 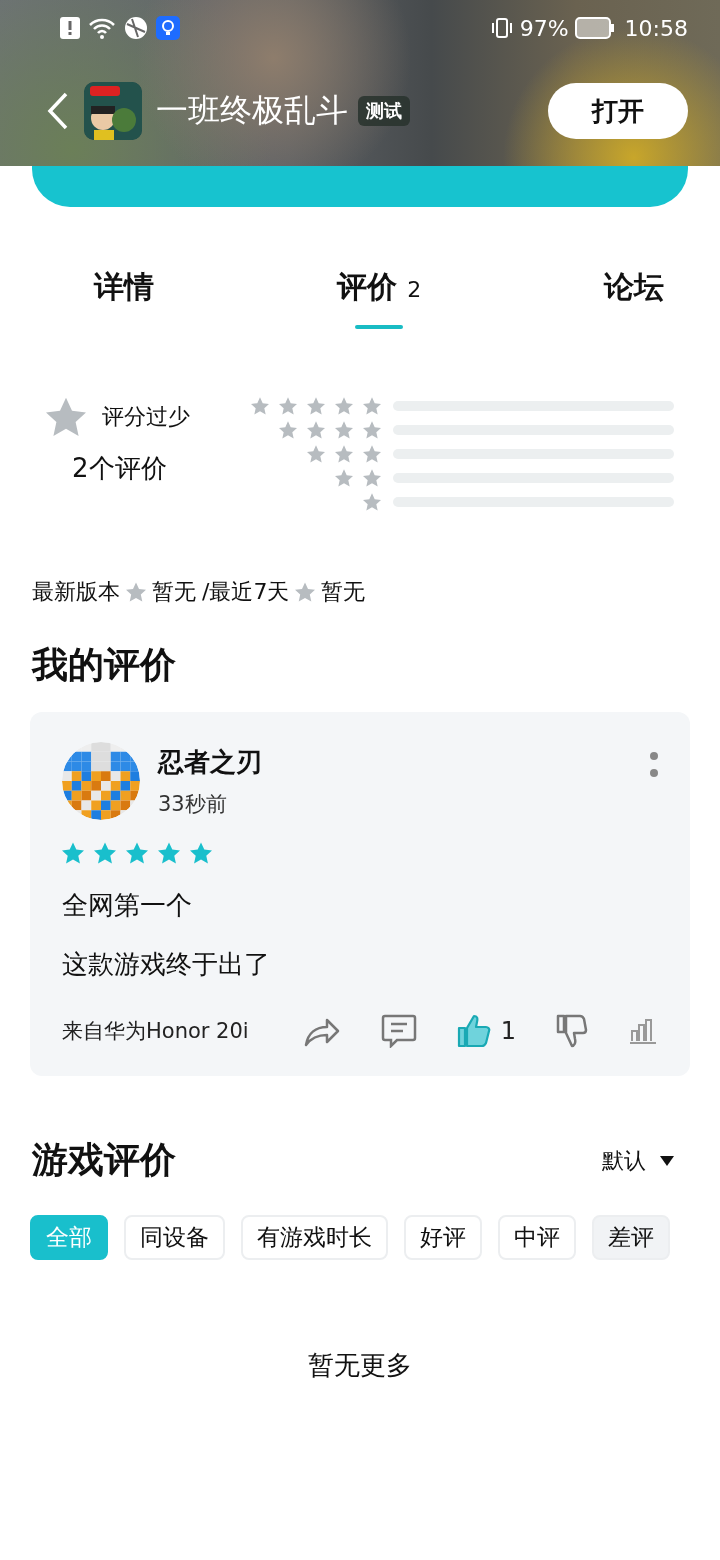 What do you see at coordinates (443, 1237) in the screenshot?
I see `filter-chip: 好评` at bounding box center [443, 1237].